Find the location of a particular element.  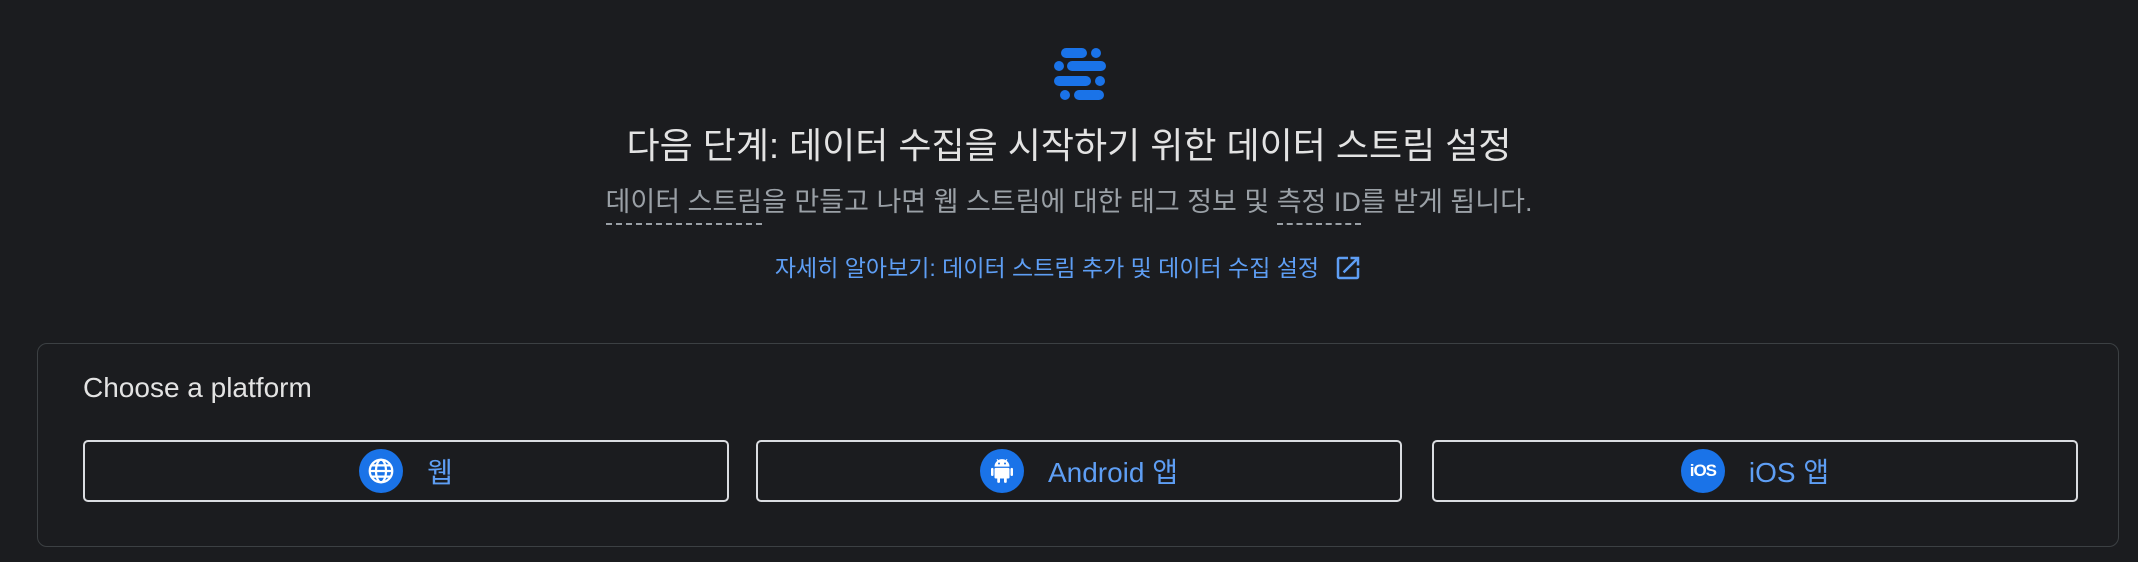

web-platform-label: 웹 is located at coordinates (440, 472).